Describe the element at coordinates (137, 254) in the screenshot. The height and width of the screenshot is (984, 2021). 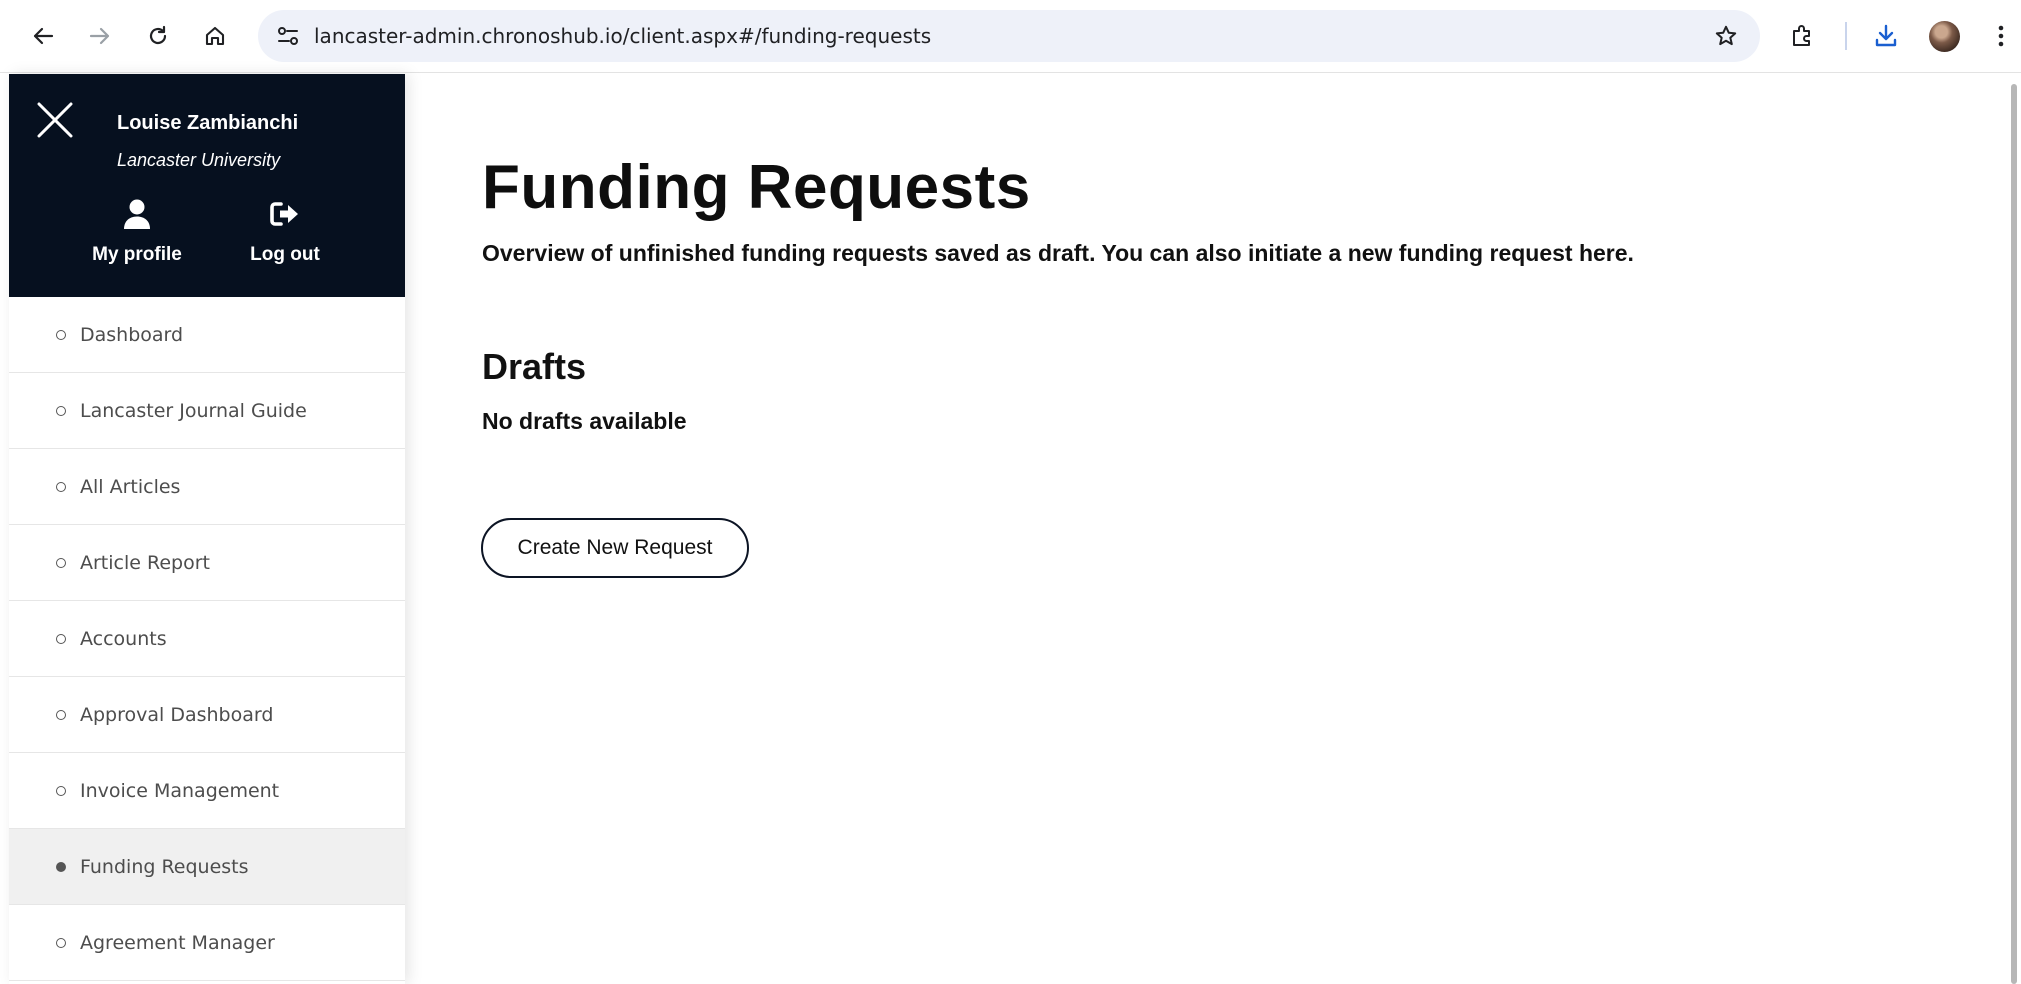
I see `my-profile-label: My profile` at that location.